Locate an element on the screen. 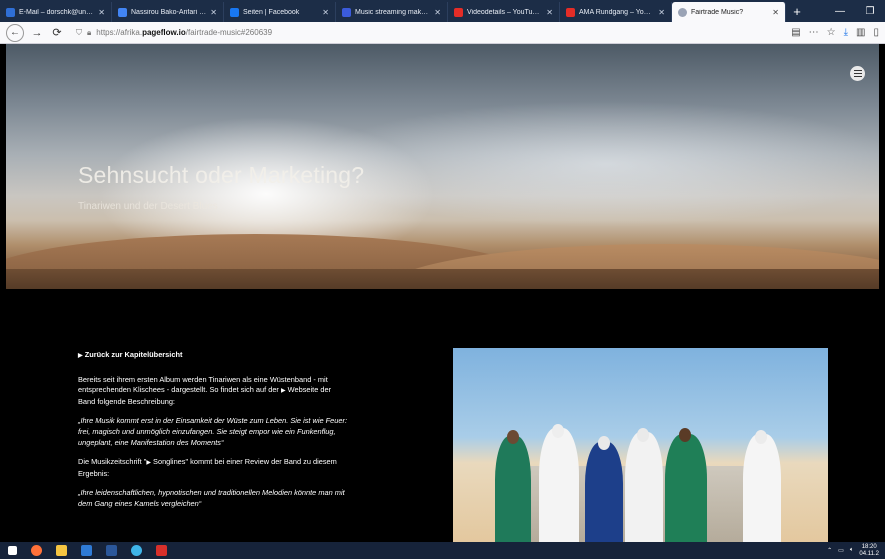 The height and width of the screenshot is (559, 885). restore-icon: ❐ is located at coordinates (870, 12).